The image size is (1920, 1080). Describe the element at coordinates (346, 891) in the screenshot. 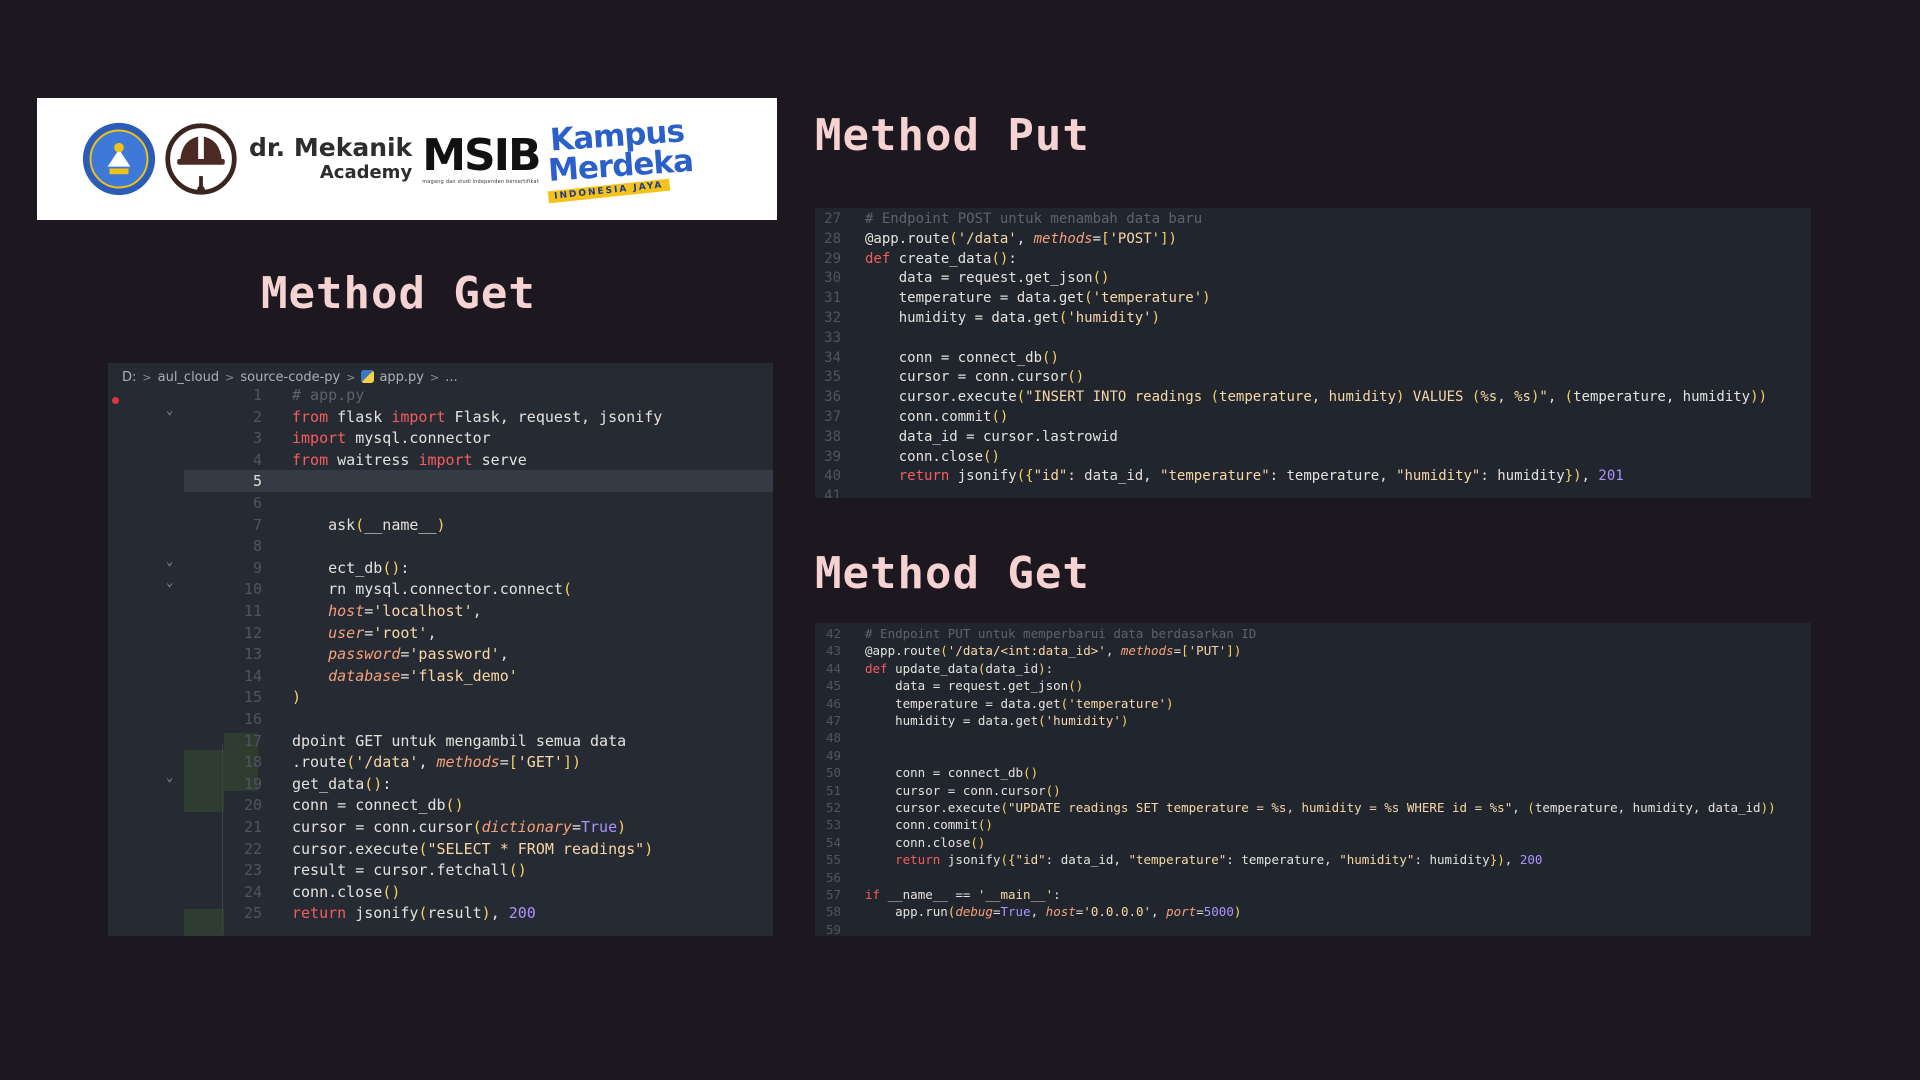

I see `code-text: conn.close()` at that location.